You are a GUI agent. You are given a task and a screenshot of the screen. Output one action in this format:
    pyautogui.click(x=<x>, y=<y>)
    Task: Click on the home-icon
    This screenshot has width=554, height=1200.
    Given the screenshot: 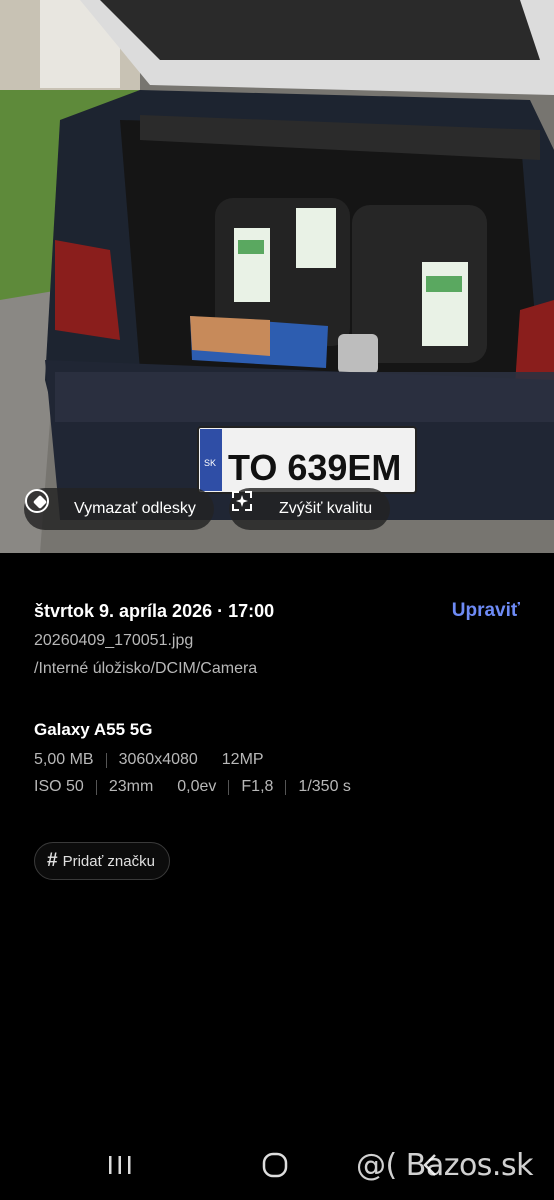 What is the action you would take?
    pyautogui.click(x=275, y=1165)
    